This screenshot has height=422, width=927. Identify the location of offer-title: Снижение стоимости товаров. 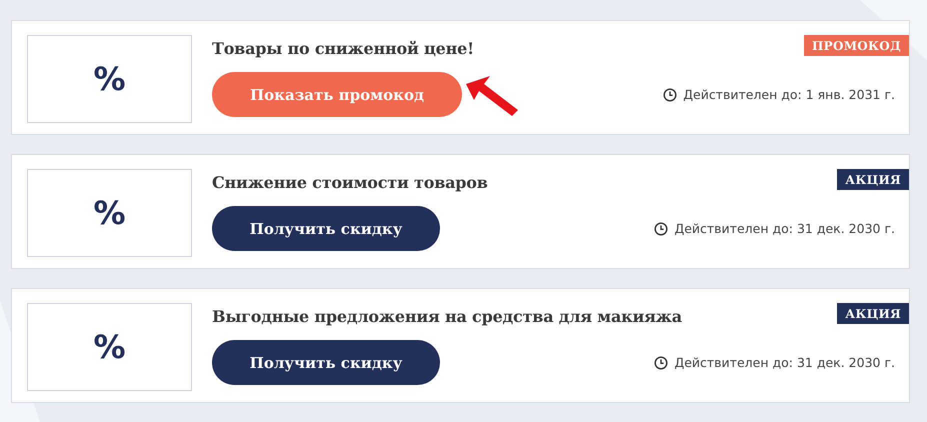
(350, 183).